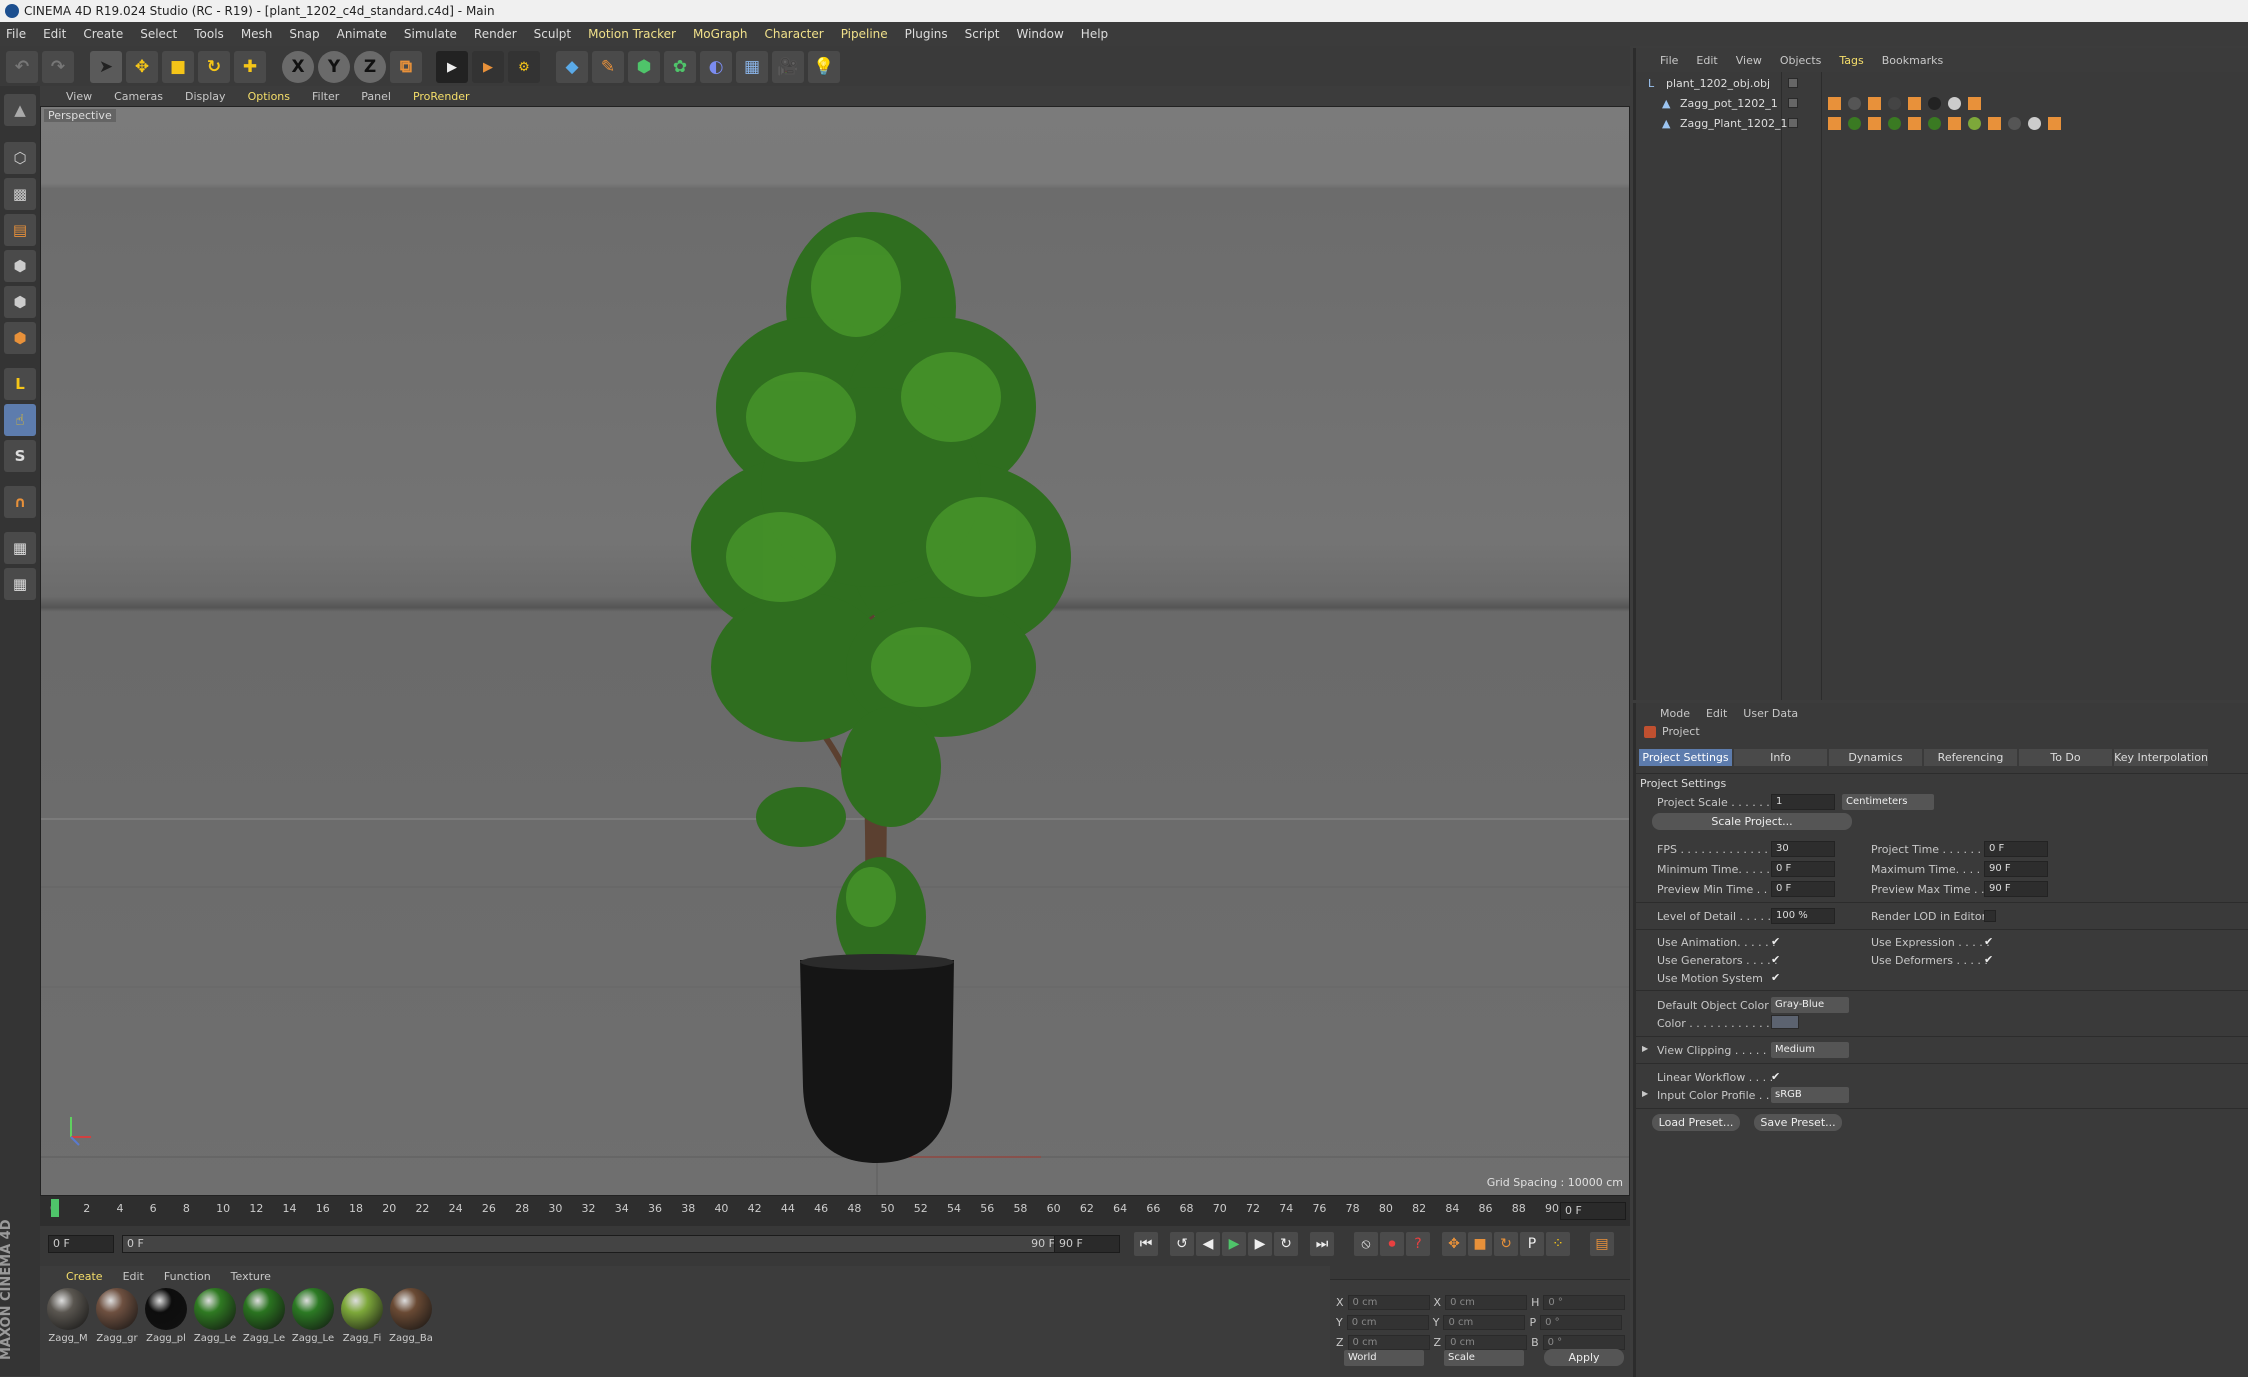 This screenshot has height=1377, width=2248. What do you see at coordinates (20, 230) in the screenshot?
I see `workplane-mode-icon: ▤` at bounding box center [20, 230].